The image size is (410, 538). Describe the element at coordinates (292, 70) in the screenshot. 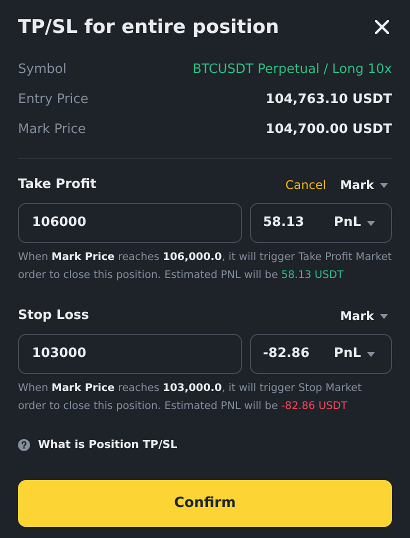

I see `info-value: BTCUSDT Perpetual / Long 10x` at that location.